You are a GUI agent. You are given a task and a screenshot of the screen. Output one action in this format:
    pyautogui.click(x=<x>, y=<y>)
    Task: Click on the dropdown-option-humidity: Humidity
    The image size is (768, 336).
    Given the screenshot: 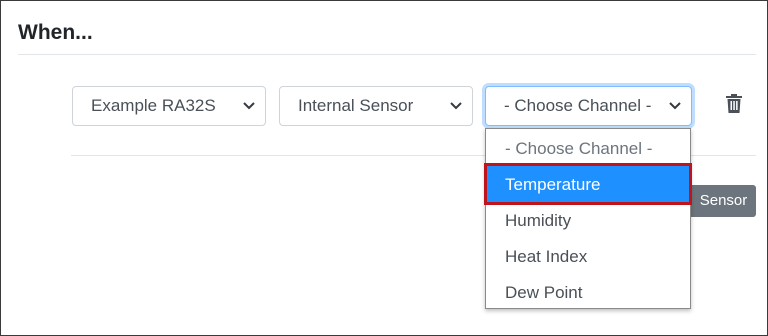 What is the action you would take?
    pyautogui.click(x=588, y=221)
    